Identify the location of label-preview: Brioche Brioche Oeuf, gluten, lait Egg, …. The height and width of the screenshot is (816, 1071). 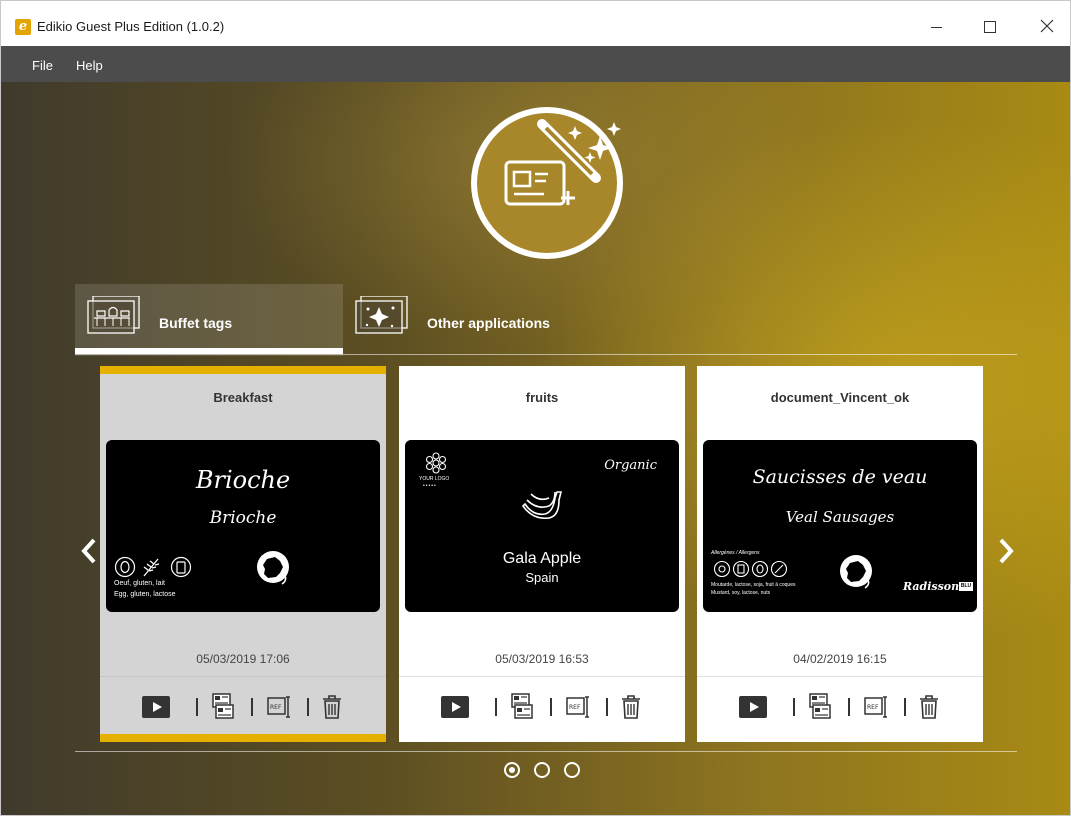
(243, 526).